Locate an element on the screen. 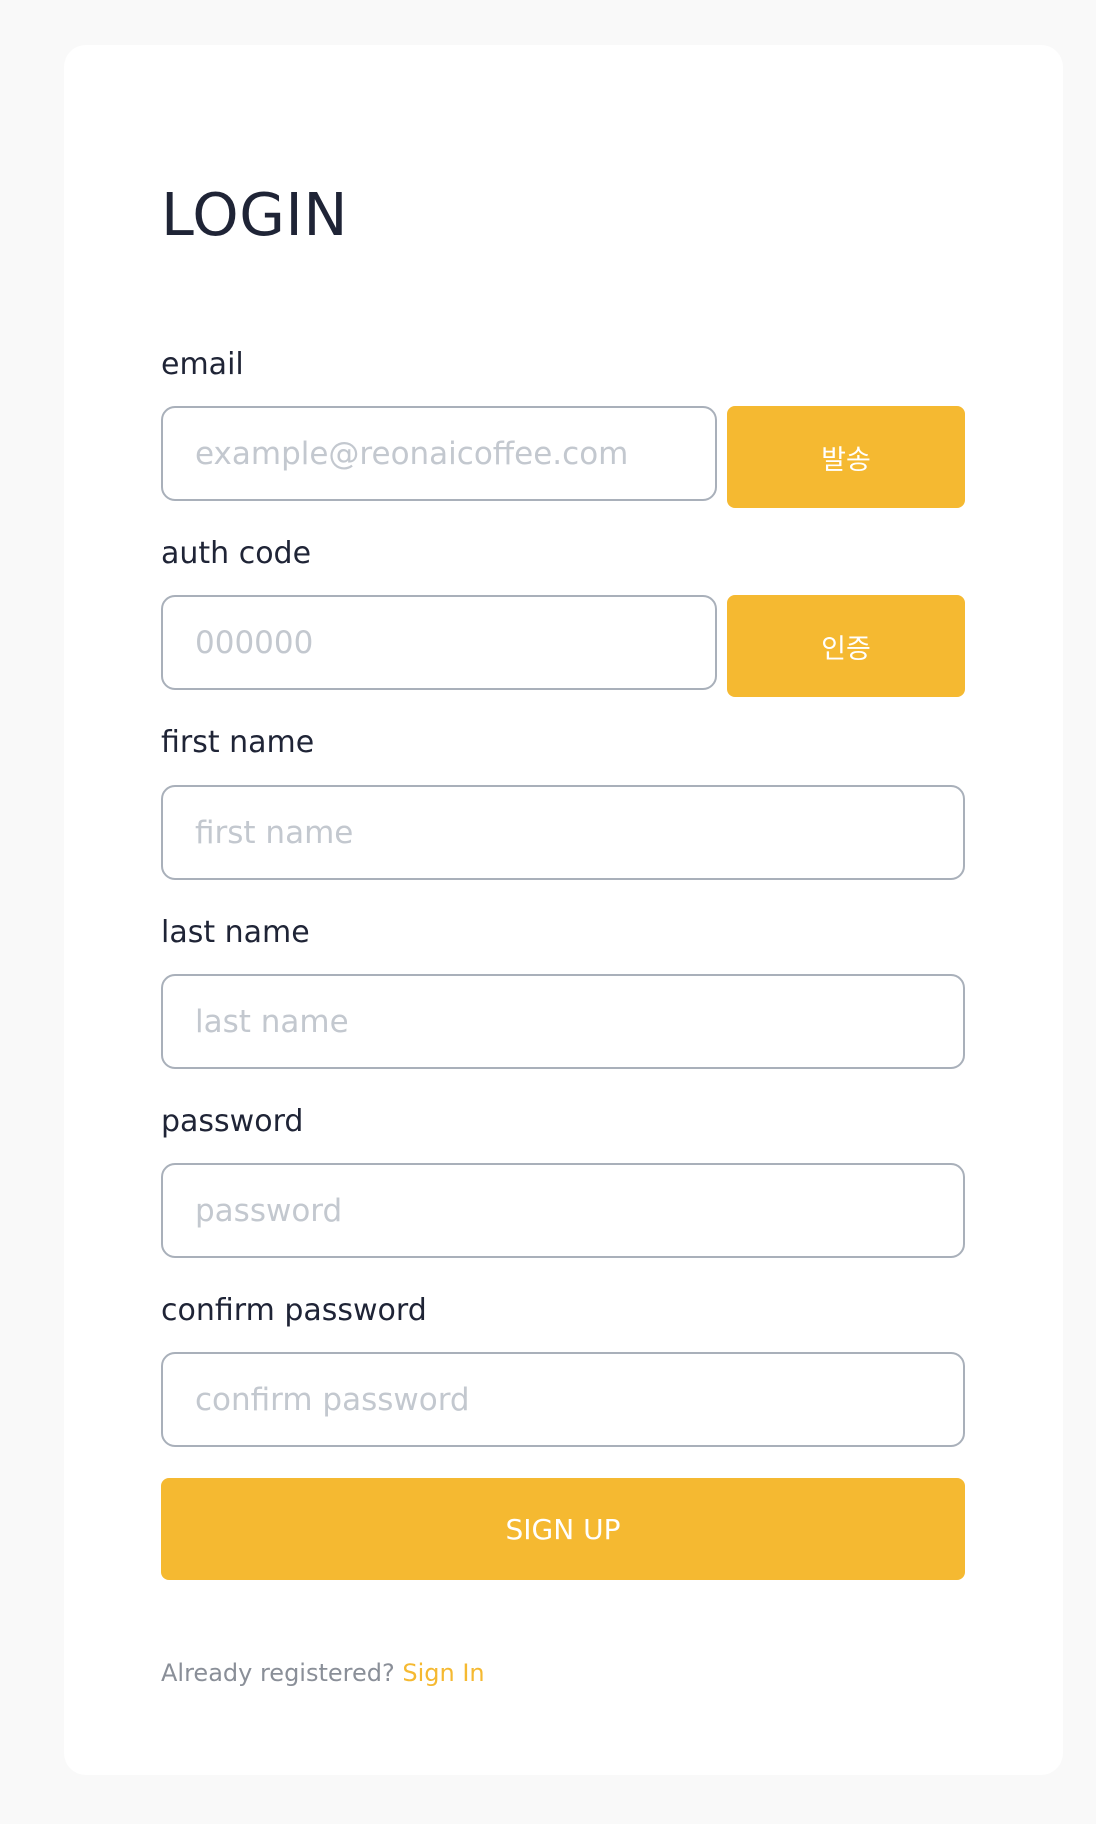  sign-in-prompt: Already registered? Sign In is located at coordinates (323, 1673).